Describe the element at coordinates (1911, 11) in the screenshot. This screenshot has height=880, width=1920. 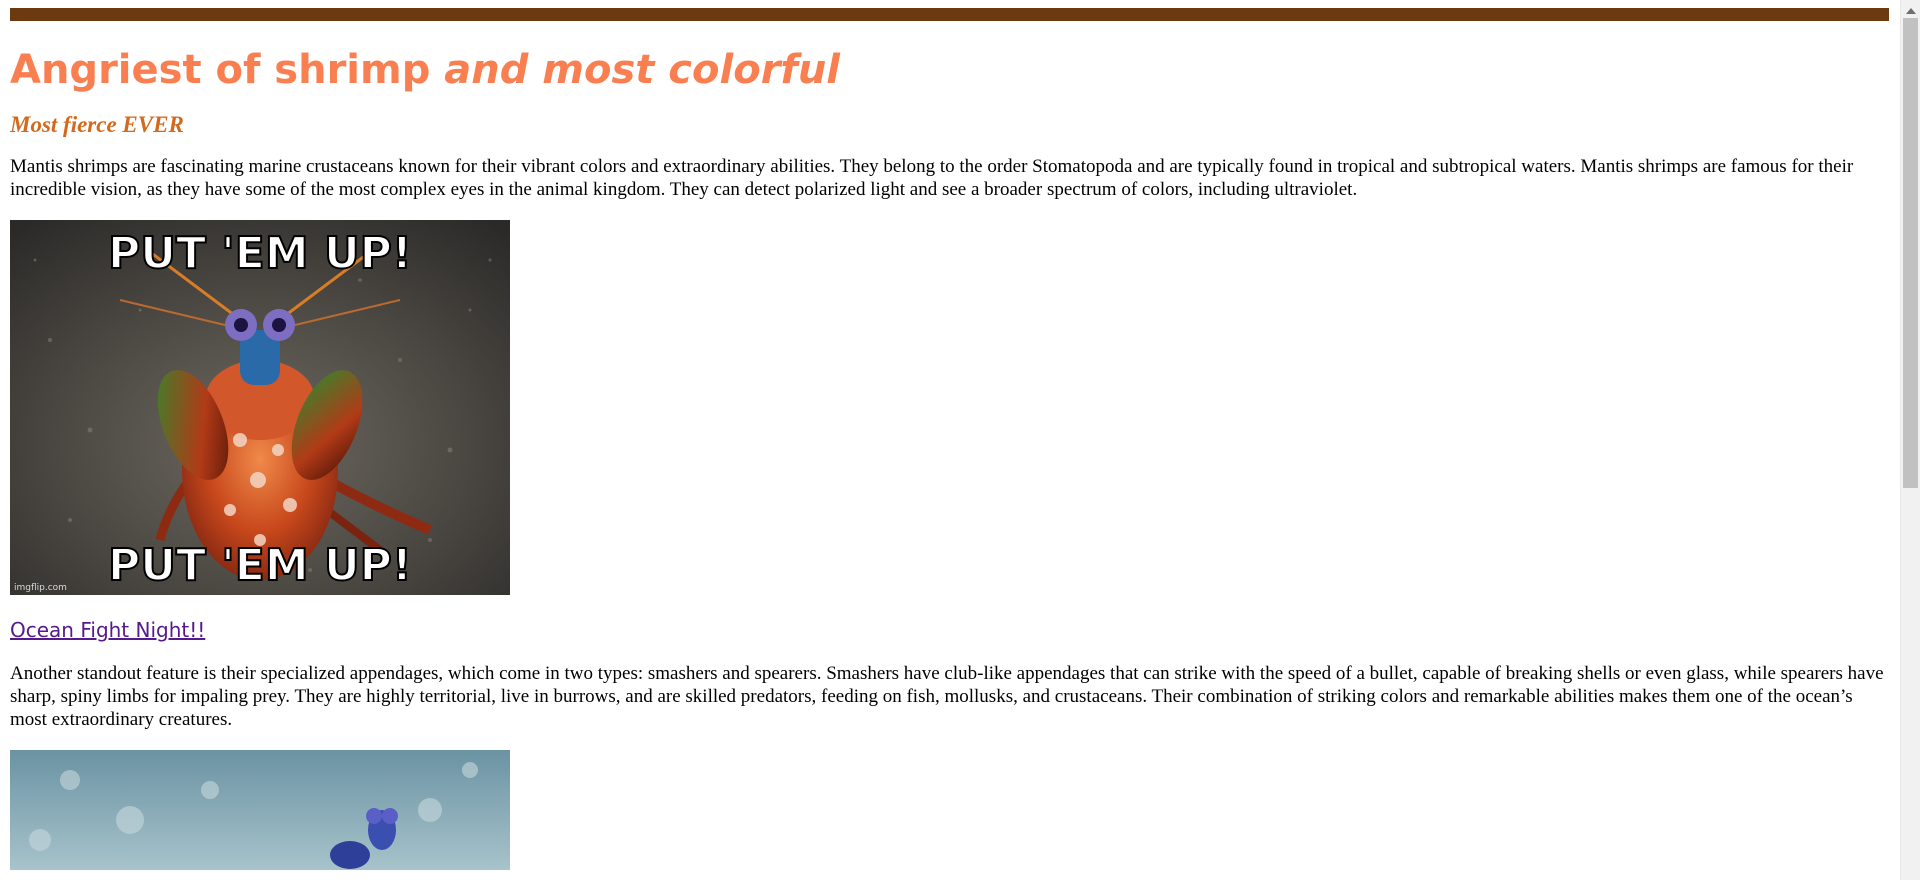
I see `scroll-up-arrow-icon` at that location.